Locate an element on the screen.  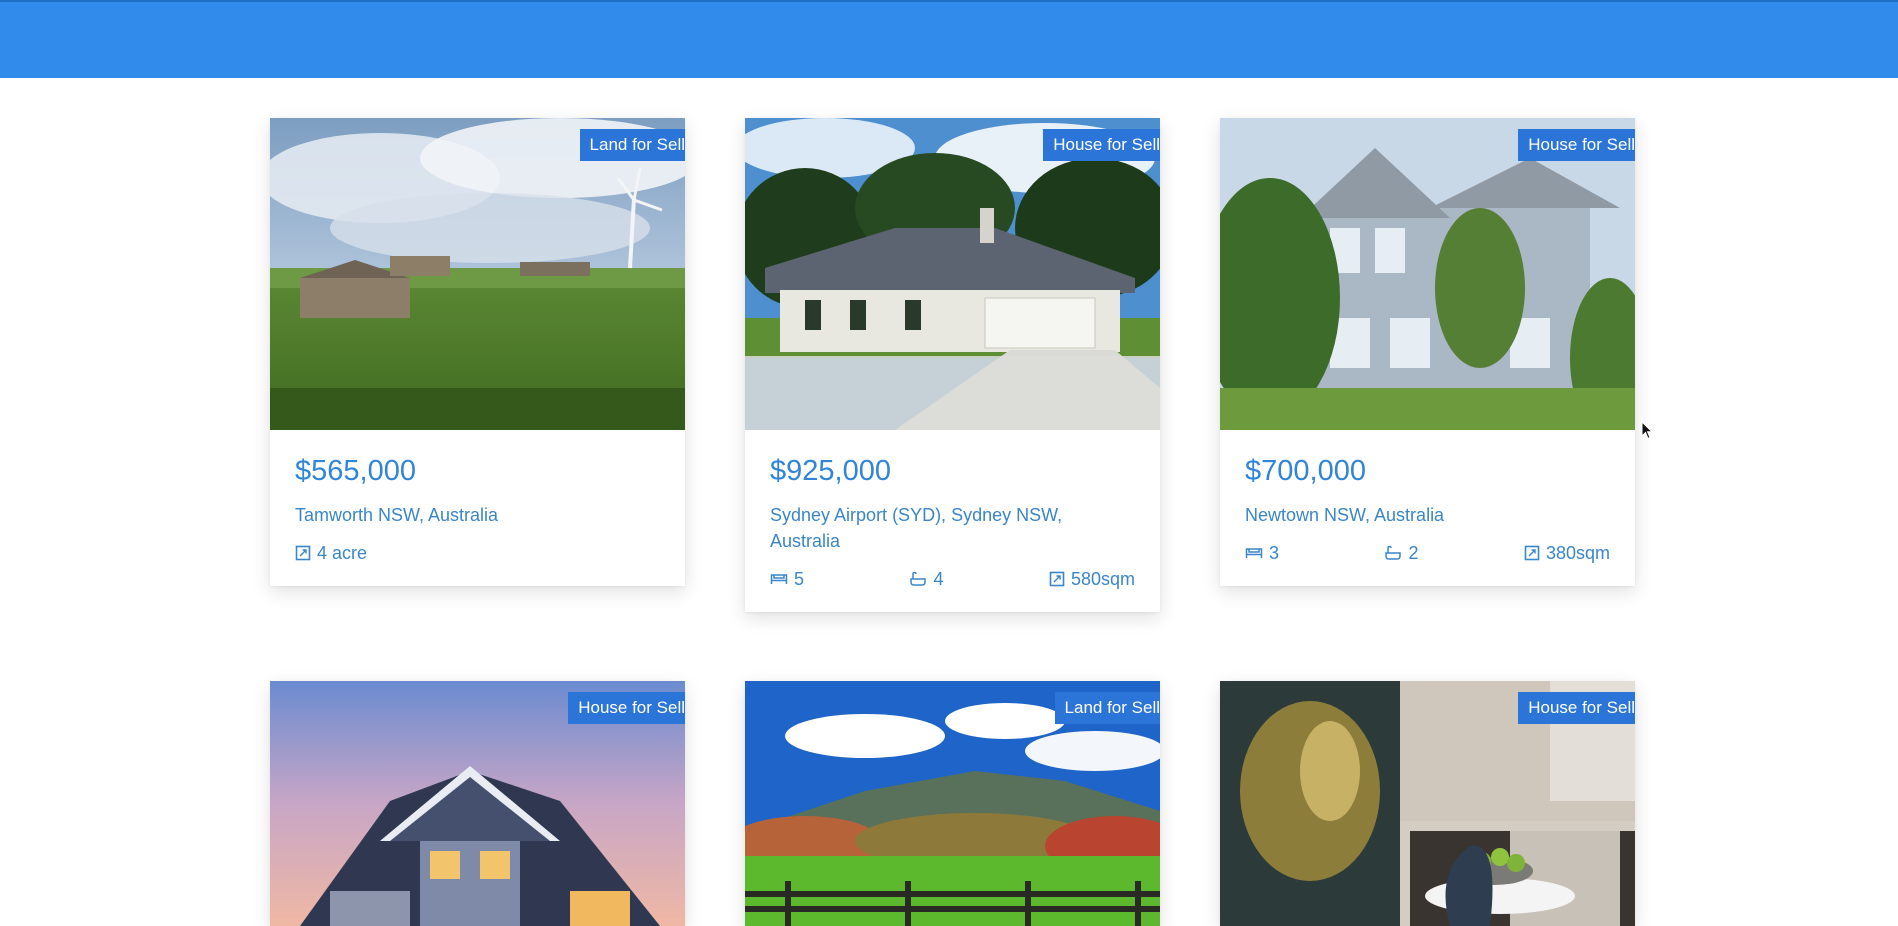
house-driveway-image is located at coordinates (952, 274).